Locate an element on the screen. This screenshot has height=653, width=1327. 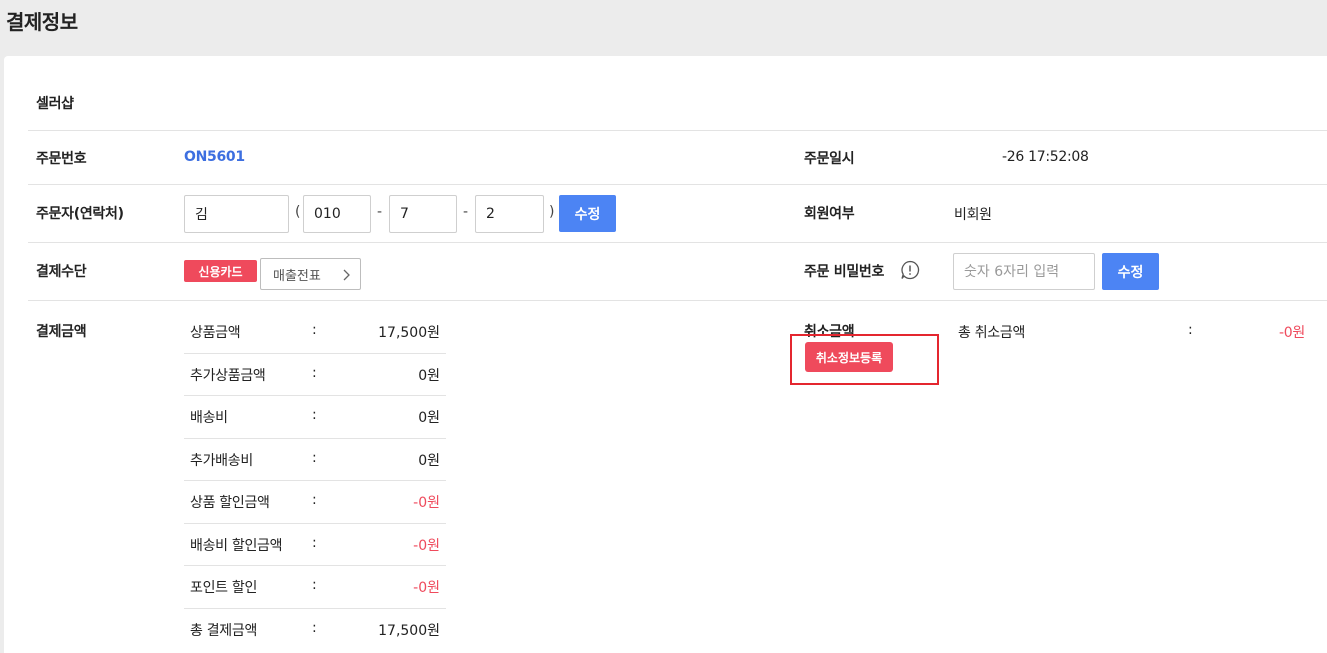
amount-name: 배송비 할인금액 is located at coordinates (236, 545).